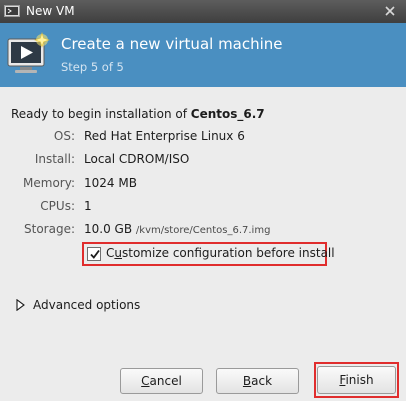  I want to click on vm-monitor-star-icon, so click(28, 52).